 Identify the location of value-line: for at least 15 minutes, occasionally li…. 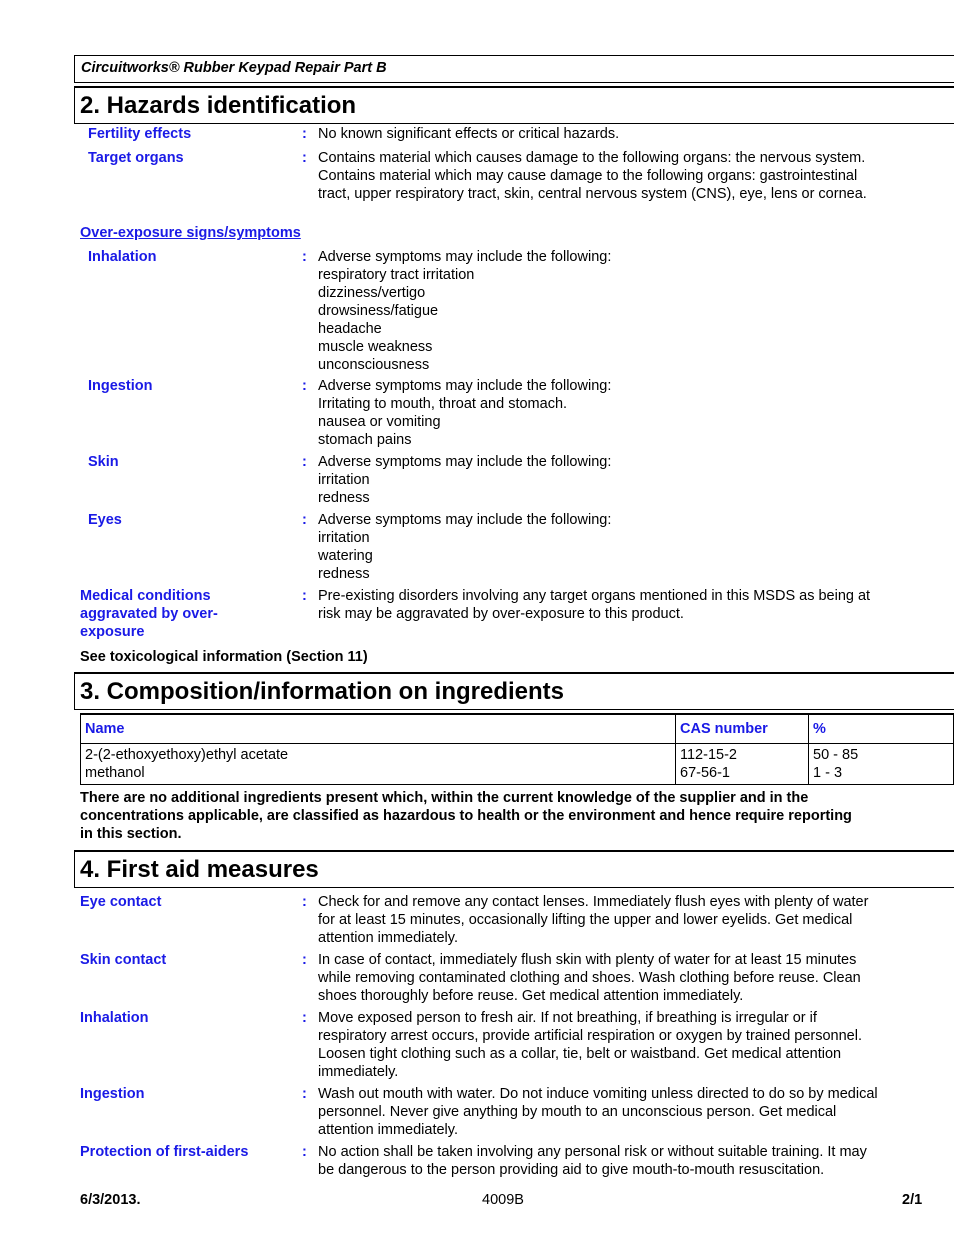
(585, 920).